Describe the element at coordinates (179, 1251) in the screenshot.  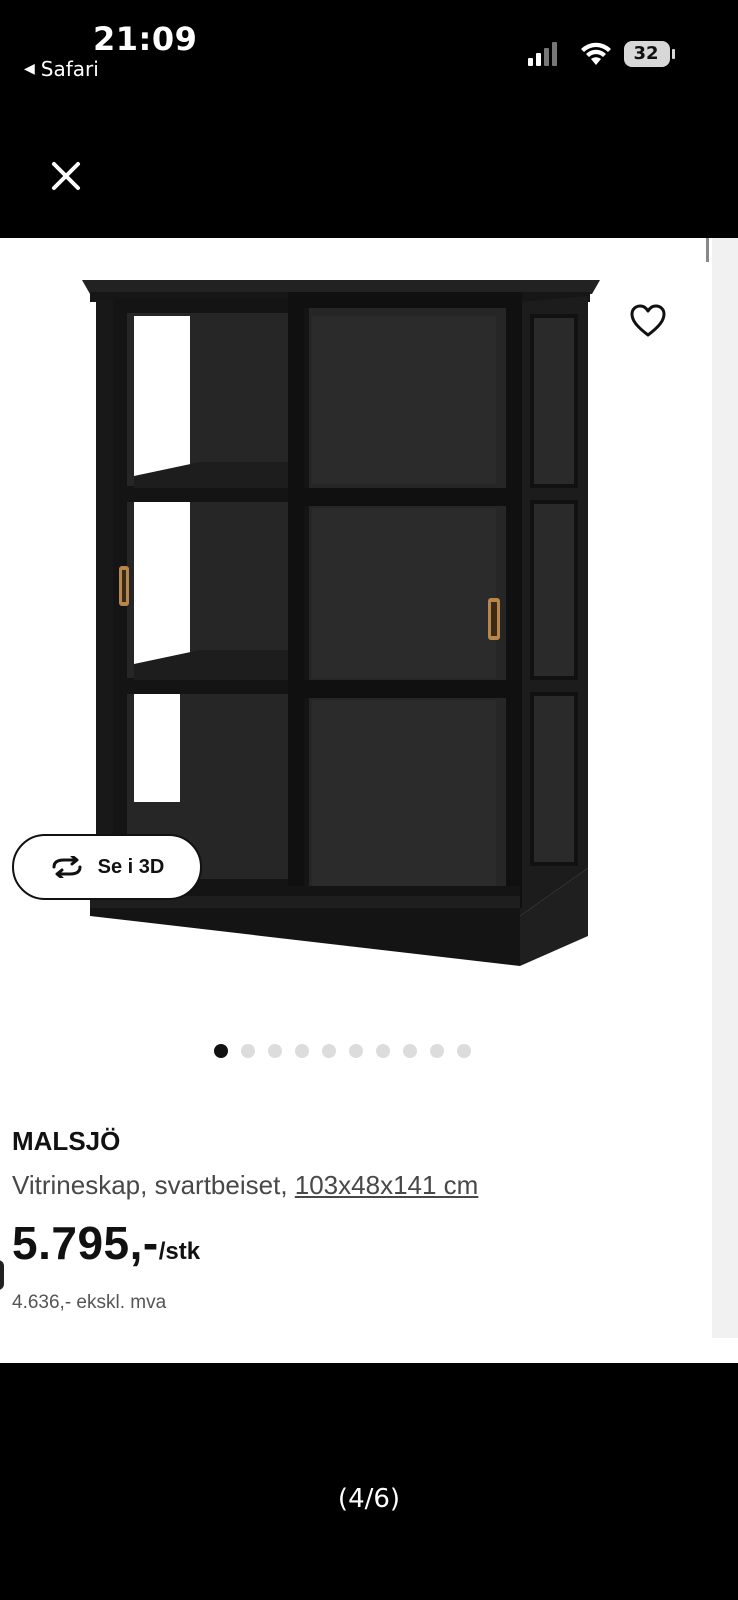
I see `price-unit: /stk` at that location.